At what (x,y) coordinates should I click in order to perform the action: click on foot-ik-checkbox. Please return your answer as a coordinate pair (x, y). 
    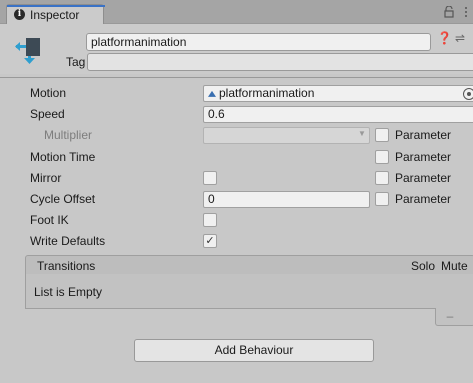
    Looking at the image, I should click on (210, 220).